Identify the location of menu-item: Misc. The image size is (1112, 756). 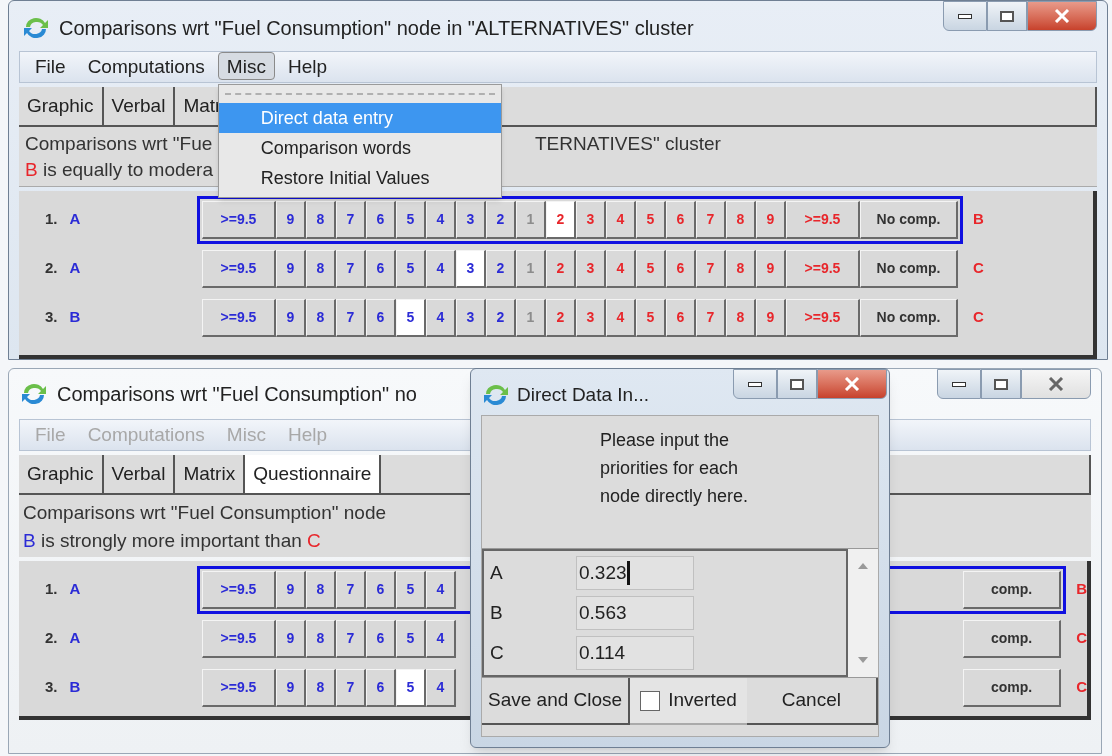
(246, 66).